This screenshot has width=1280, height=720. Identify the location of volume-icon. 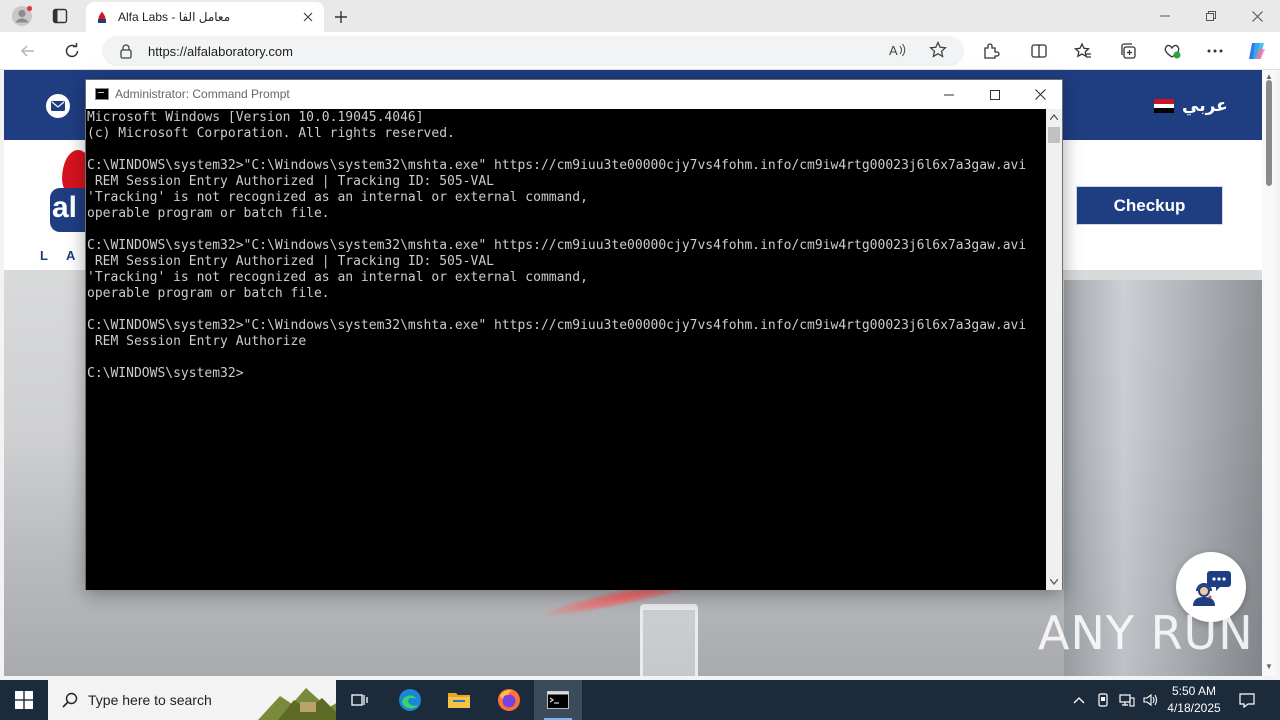
(1151, 700).